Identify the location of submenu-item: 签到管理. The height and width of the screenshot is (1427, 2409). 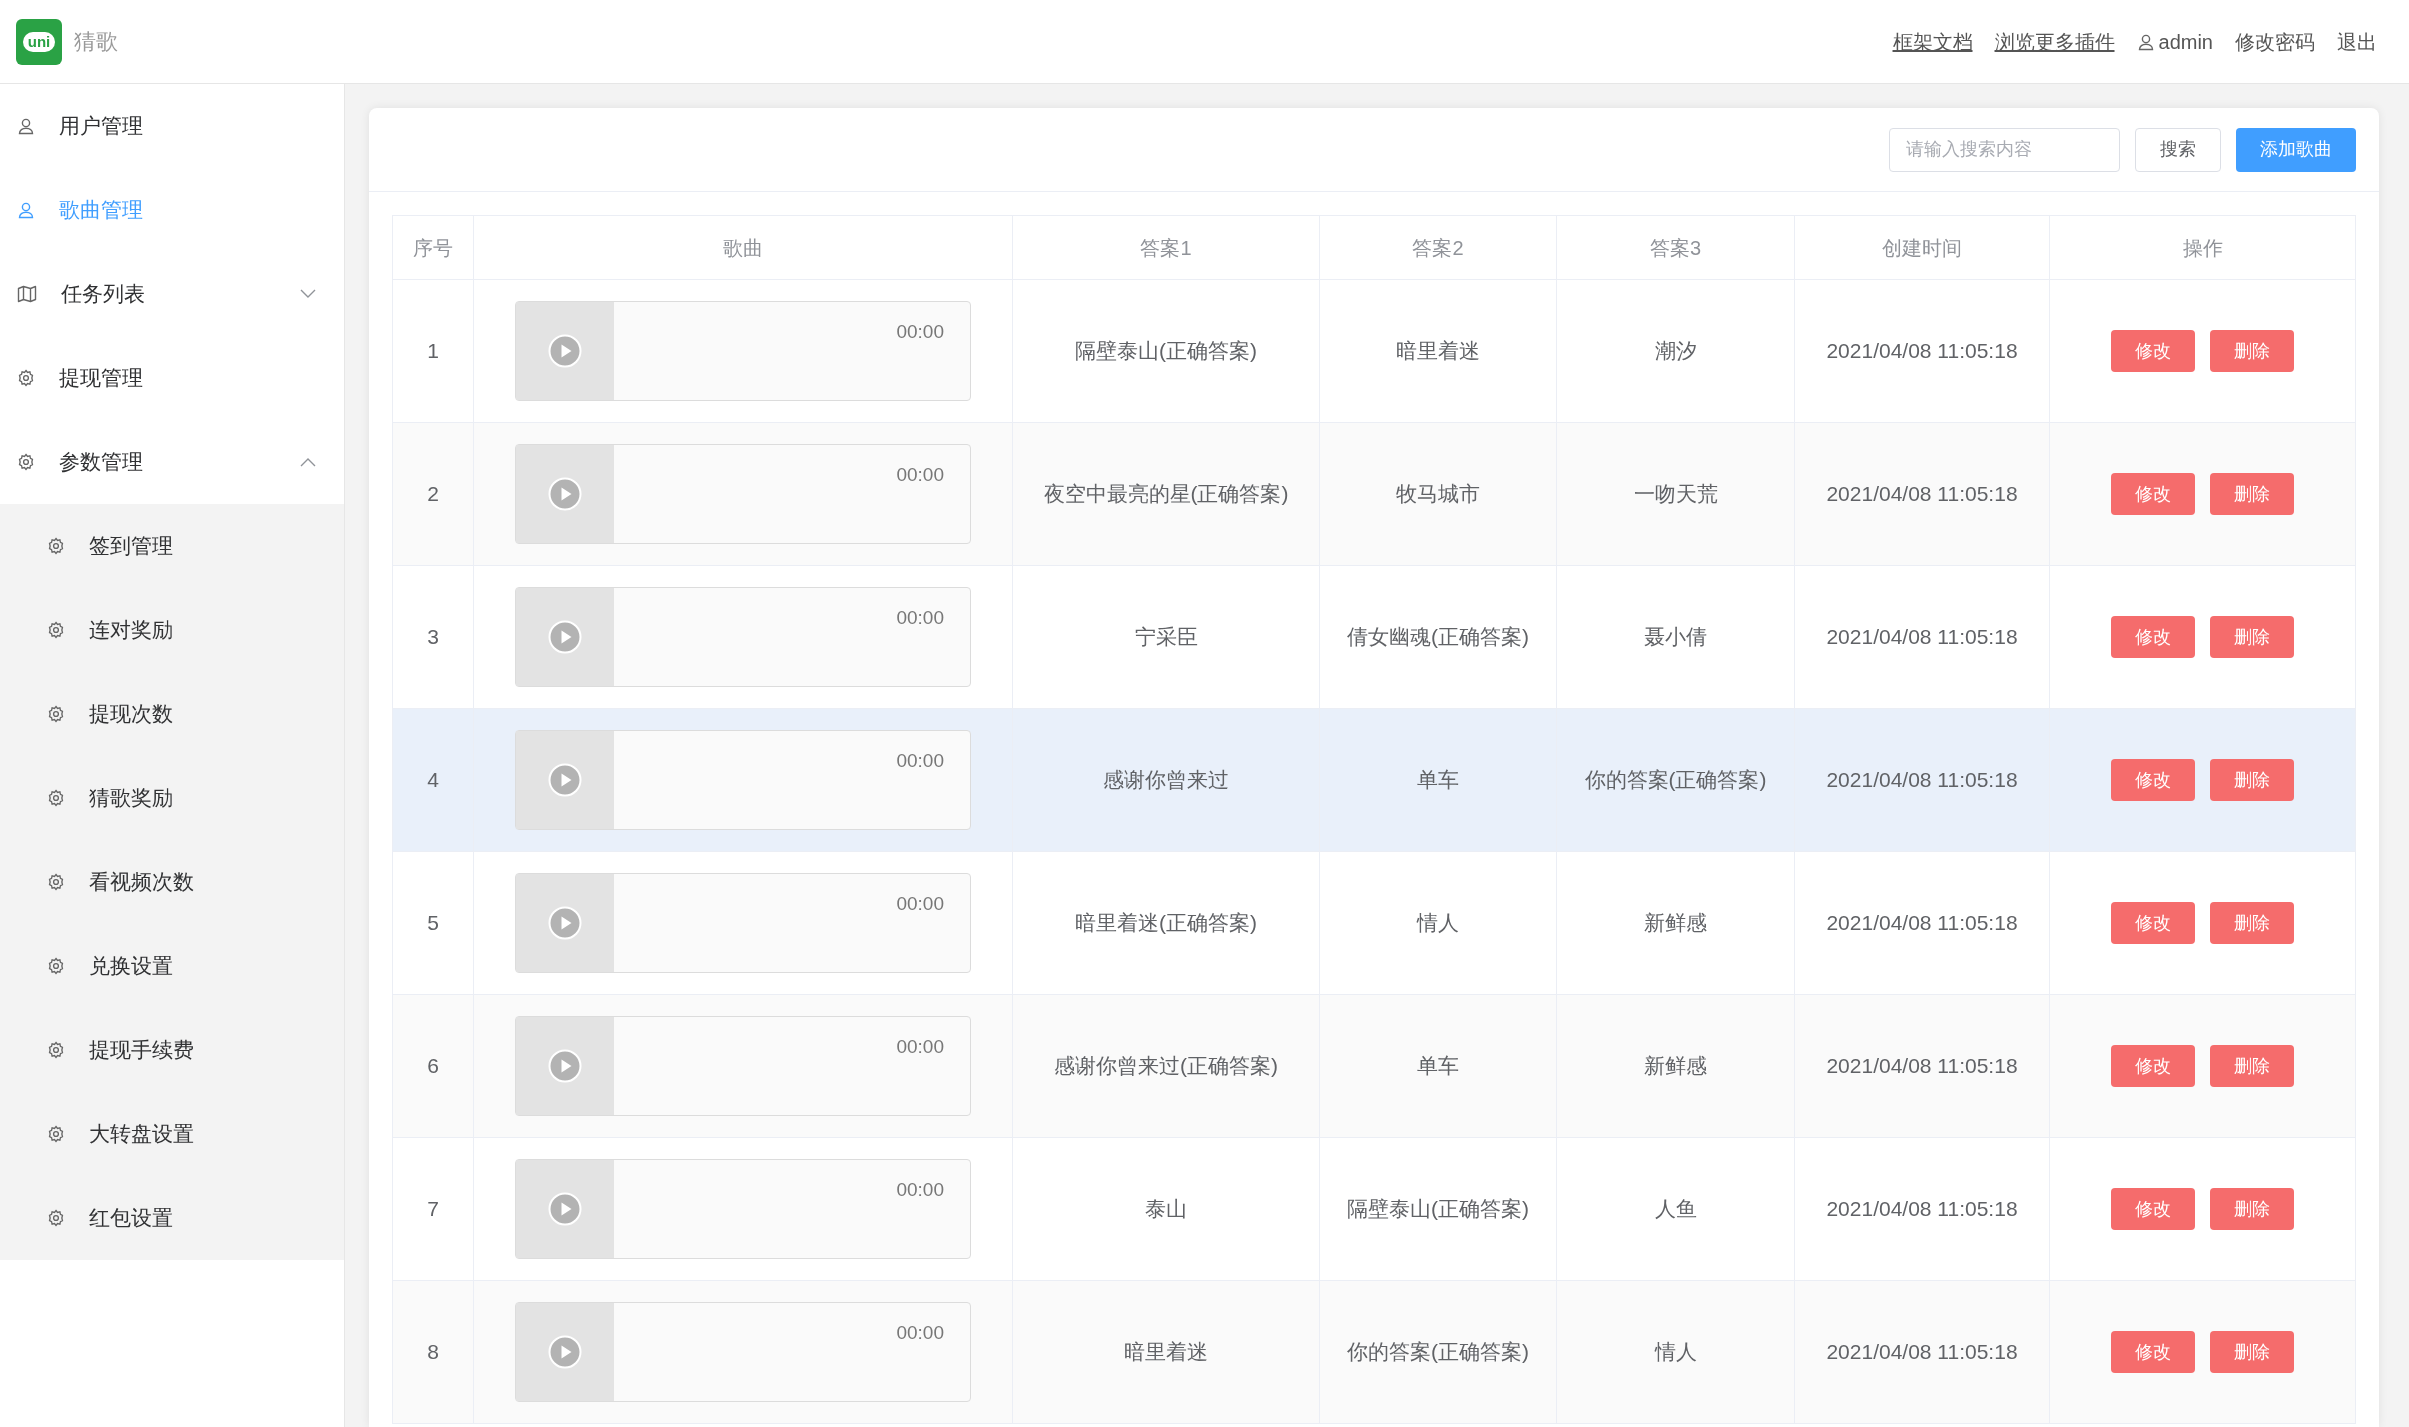
(172, 546).